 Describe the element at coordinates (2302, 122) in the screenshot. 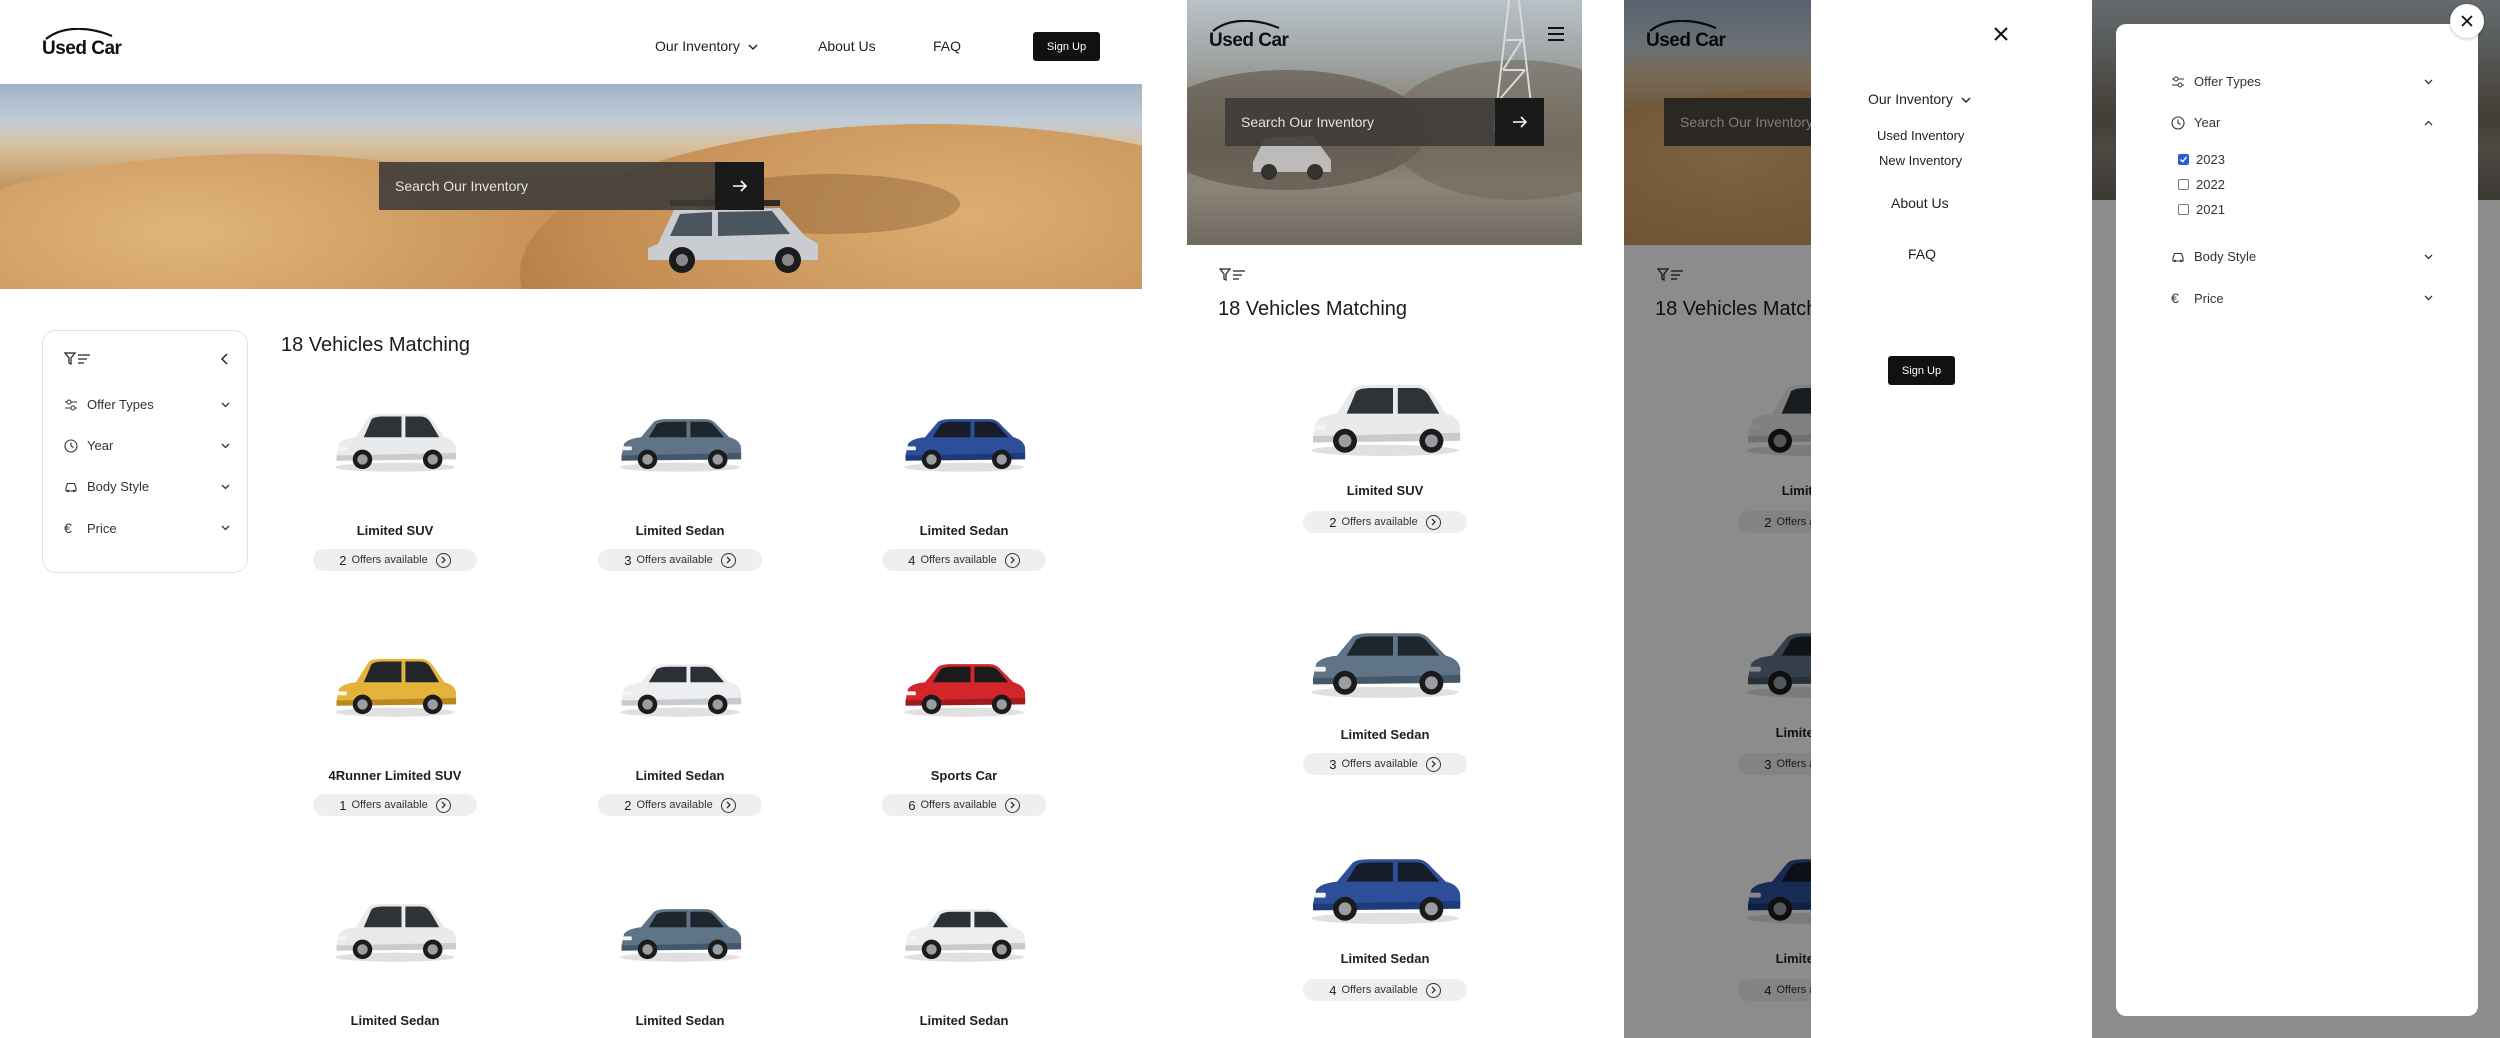

I see `sheet-filter-year: Year` at that location.